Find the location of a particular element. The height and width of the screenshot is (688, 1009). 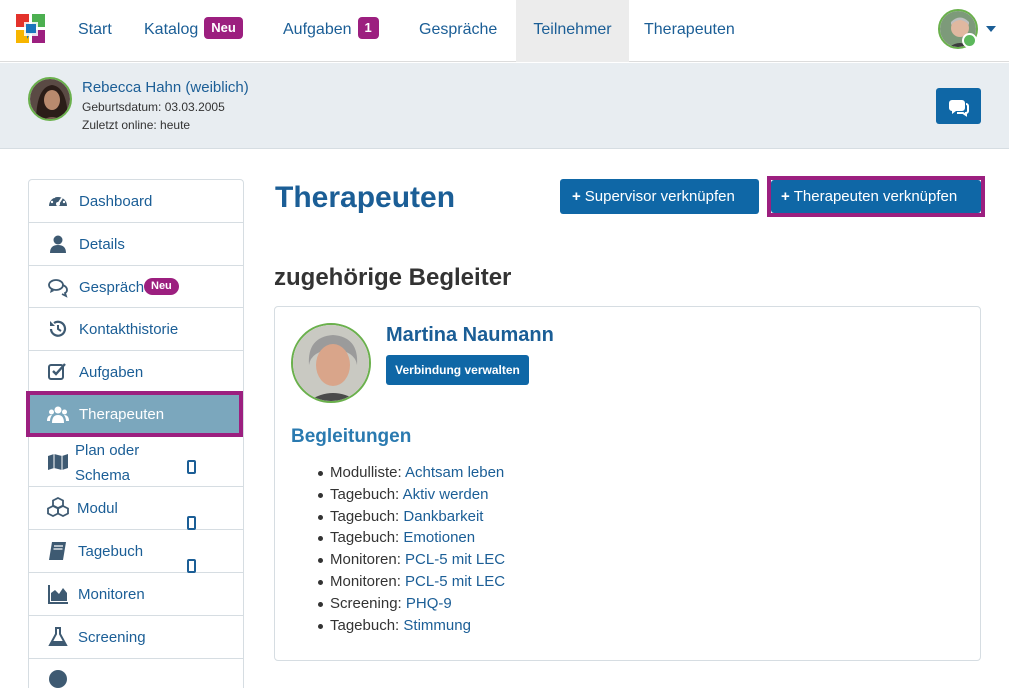

chevron-down-icon is located at coordinates (991, 29).